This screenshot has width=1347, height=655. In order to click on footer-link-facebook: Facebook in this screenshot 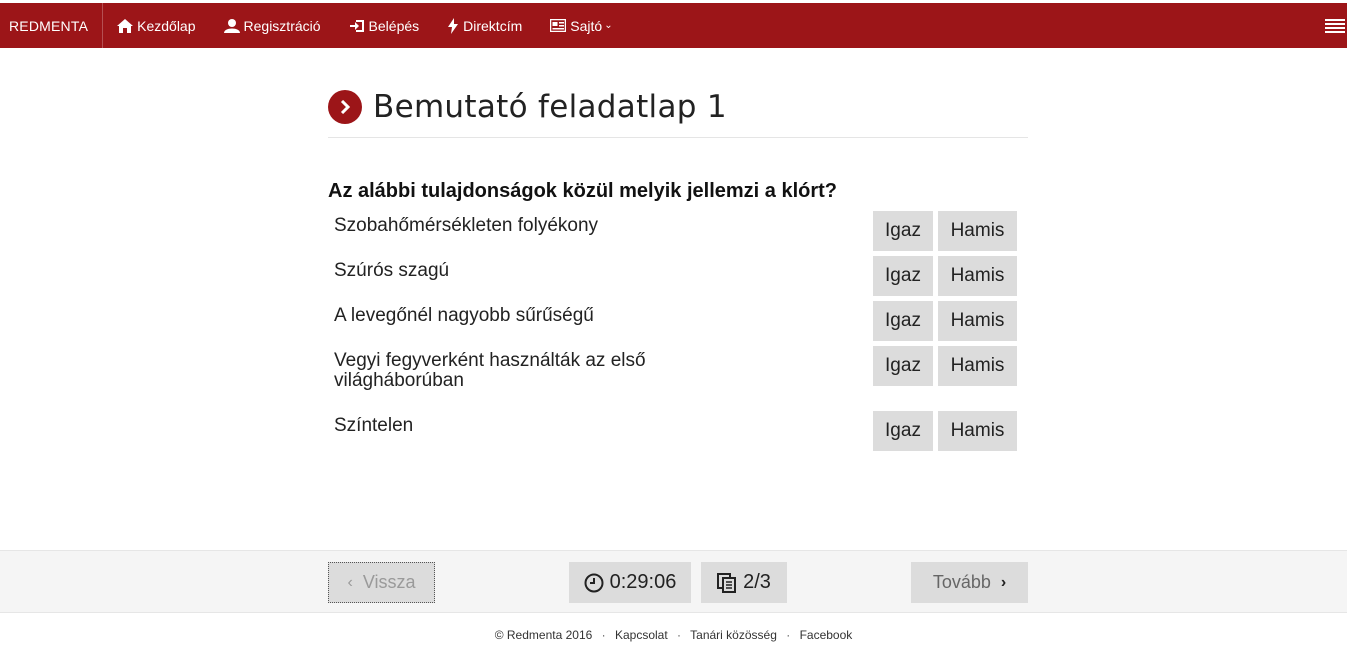, I will do `click(826, 635)`.